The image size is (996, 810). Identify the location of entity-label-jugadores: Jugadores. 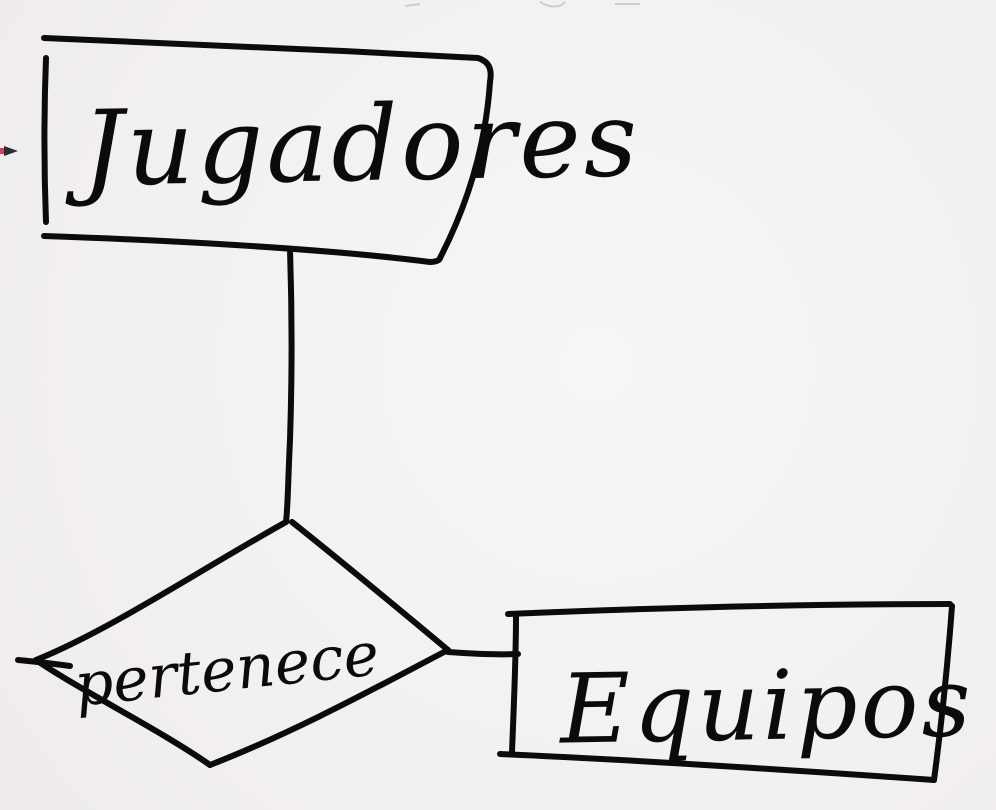
(361, 144).